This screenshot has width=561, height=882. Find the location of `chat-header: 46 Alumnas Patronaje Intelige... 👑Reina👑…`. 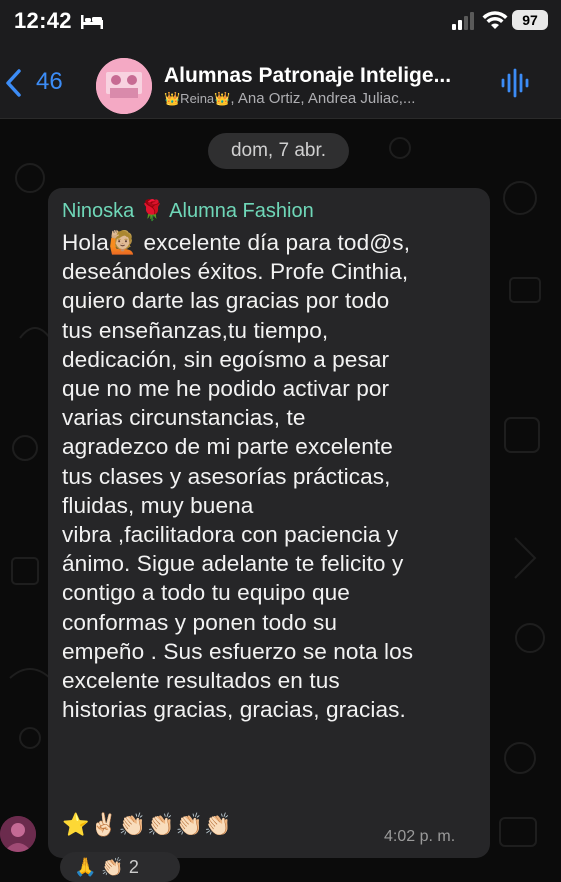

chat-header: 46 Alumnas Patronaje Intelige... 👑Reina👑… is located at coordinates (280, 81).